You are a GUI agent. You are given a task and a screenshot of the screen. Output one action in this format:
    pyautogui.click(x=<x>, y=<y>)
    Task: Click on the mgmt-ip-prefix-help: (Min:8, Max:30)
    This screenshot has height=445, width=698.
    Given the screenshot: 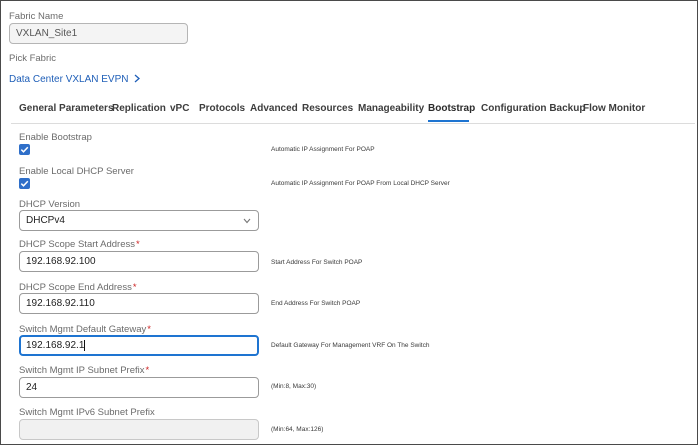 What is the action you would take?
    pyautogui.click(x=294, y=386)
    